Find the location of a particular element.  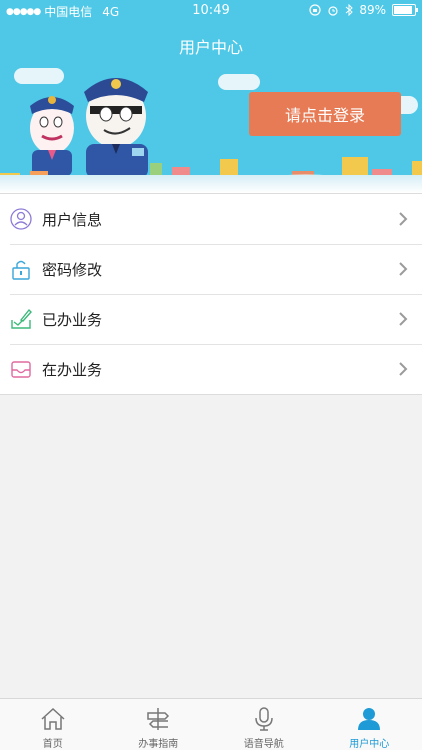

login-button: 请点击登录 is located at coordinates (325, 114).